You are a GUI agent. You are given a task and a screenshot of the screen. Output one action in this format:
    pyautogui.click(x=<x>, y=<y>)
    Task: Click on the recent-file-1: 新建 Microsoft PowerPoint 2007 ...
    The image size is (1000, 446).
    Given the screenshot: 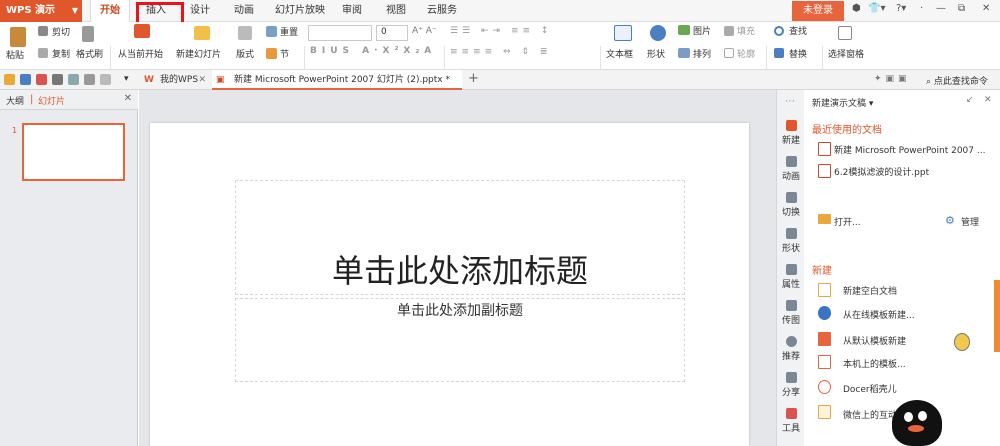 What is the action you would take?
    pyautogui.click(x=909, y=149)
    